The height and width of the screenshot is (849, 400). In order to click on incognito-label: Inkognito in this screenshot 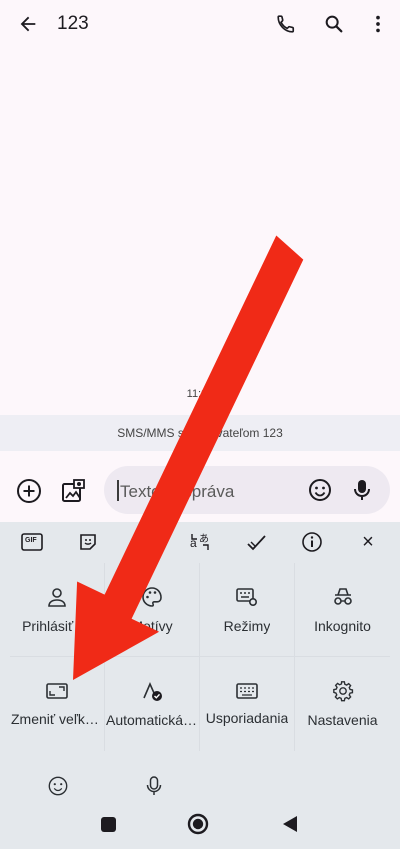, I will do `click(342, 625)`.